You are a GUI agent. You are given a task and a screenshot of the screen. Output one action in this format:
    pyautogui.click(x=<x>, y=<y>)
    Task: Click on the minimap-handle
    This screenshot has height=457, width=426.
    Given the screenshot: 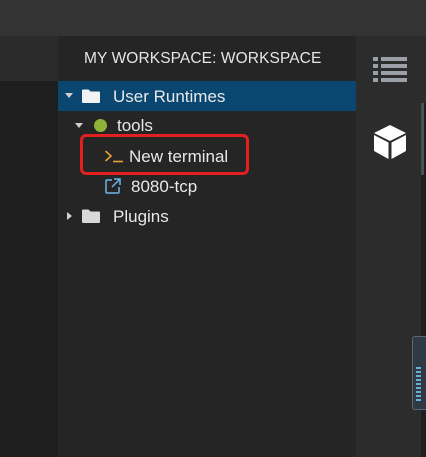 What is the action you would take?
    pyautogui.click(x=419, y=373)
    